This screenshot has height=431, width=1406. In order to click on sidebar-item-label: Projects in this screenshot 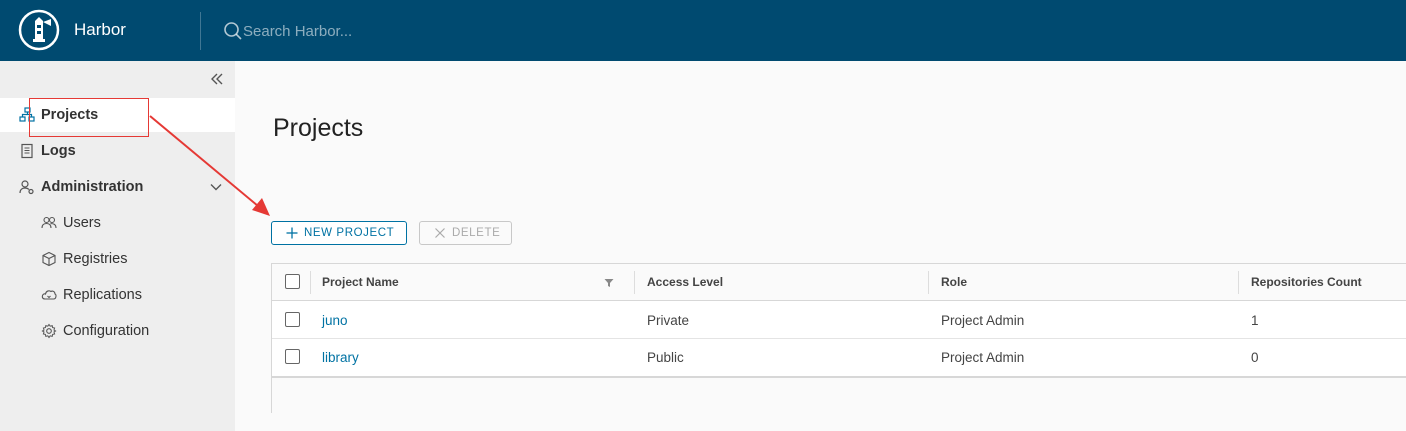, I will do `click(70, 115)`.